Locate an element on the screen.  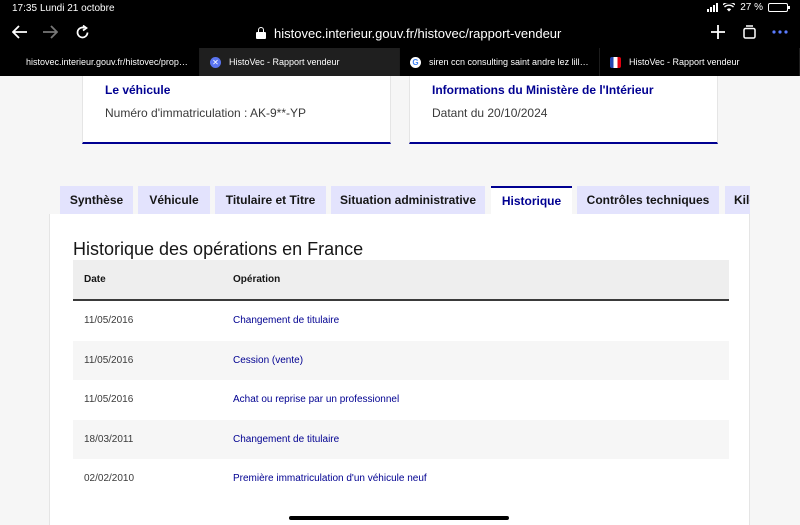
tab-vehicule: Véhicule is located at coordinates (174, 200).